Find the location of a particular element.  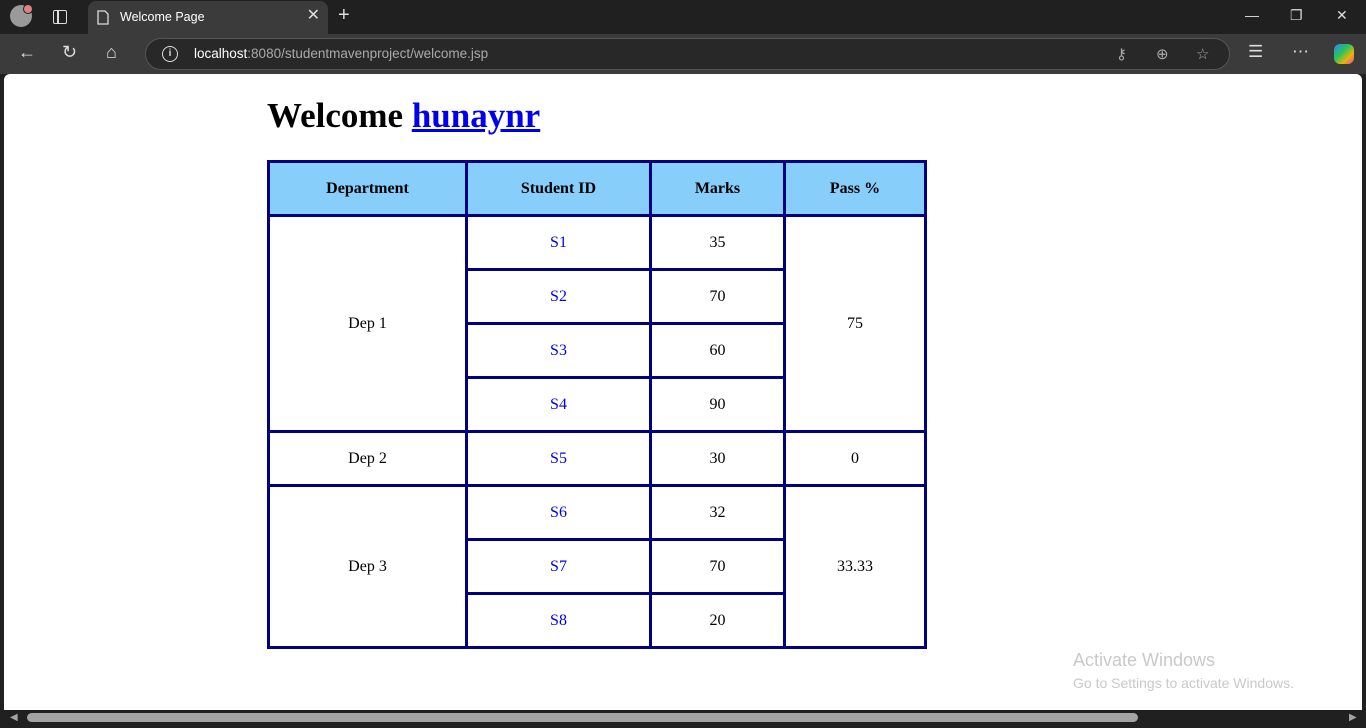

department-cell: Dep 1 is located at coordinates (367, 323).